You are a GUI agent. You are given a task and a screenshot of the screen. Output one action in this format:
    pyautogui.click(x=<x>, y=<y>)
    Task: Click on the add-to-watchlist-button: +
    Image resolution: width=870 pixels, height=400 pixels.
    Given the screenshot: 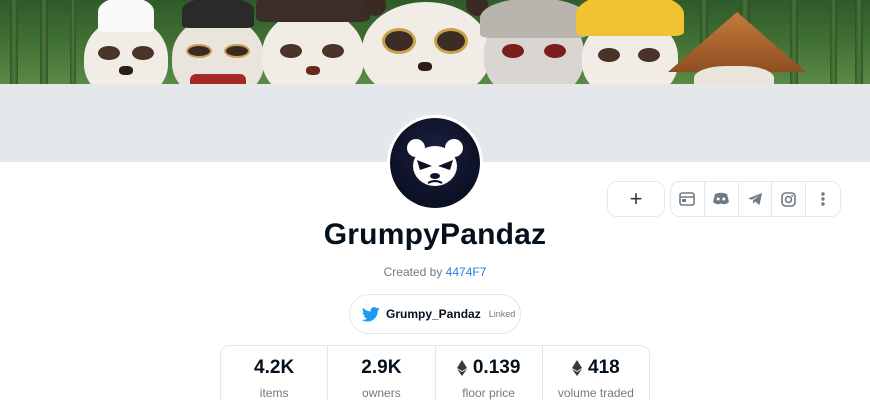 What is the action you would take?
    pyautogui.click(x=636, y=199)
    